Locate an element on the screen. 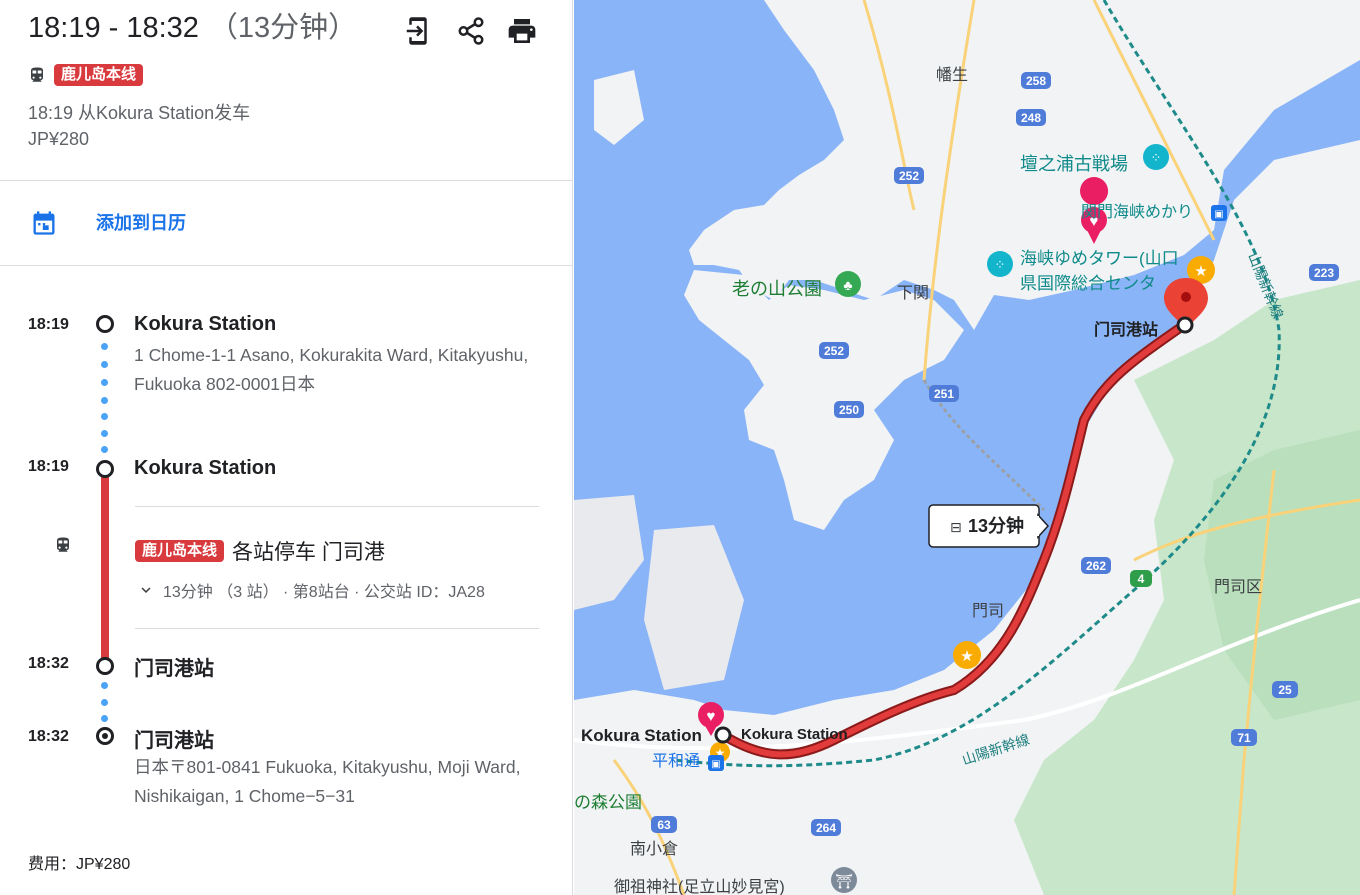 This screenshot has height=895, width=1360. calendar-icon is located at coordinates (44, 223).